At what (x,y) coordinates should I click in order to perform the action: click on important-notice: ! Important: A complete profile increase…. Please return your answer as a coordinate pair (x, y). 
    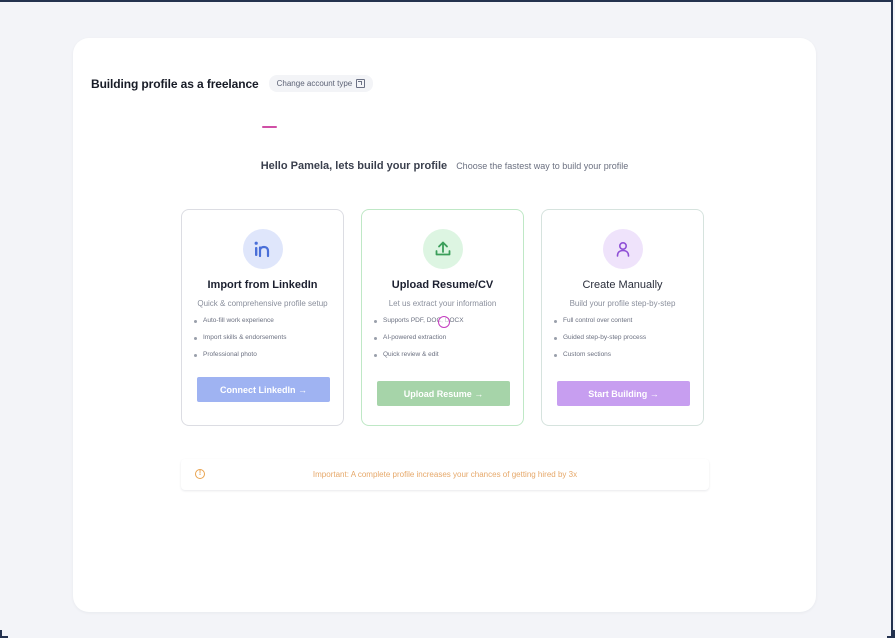
    Looking at the image, I should click on (445, 474).